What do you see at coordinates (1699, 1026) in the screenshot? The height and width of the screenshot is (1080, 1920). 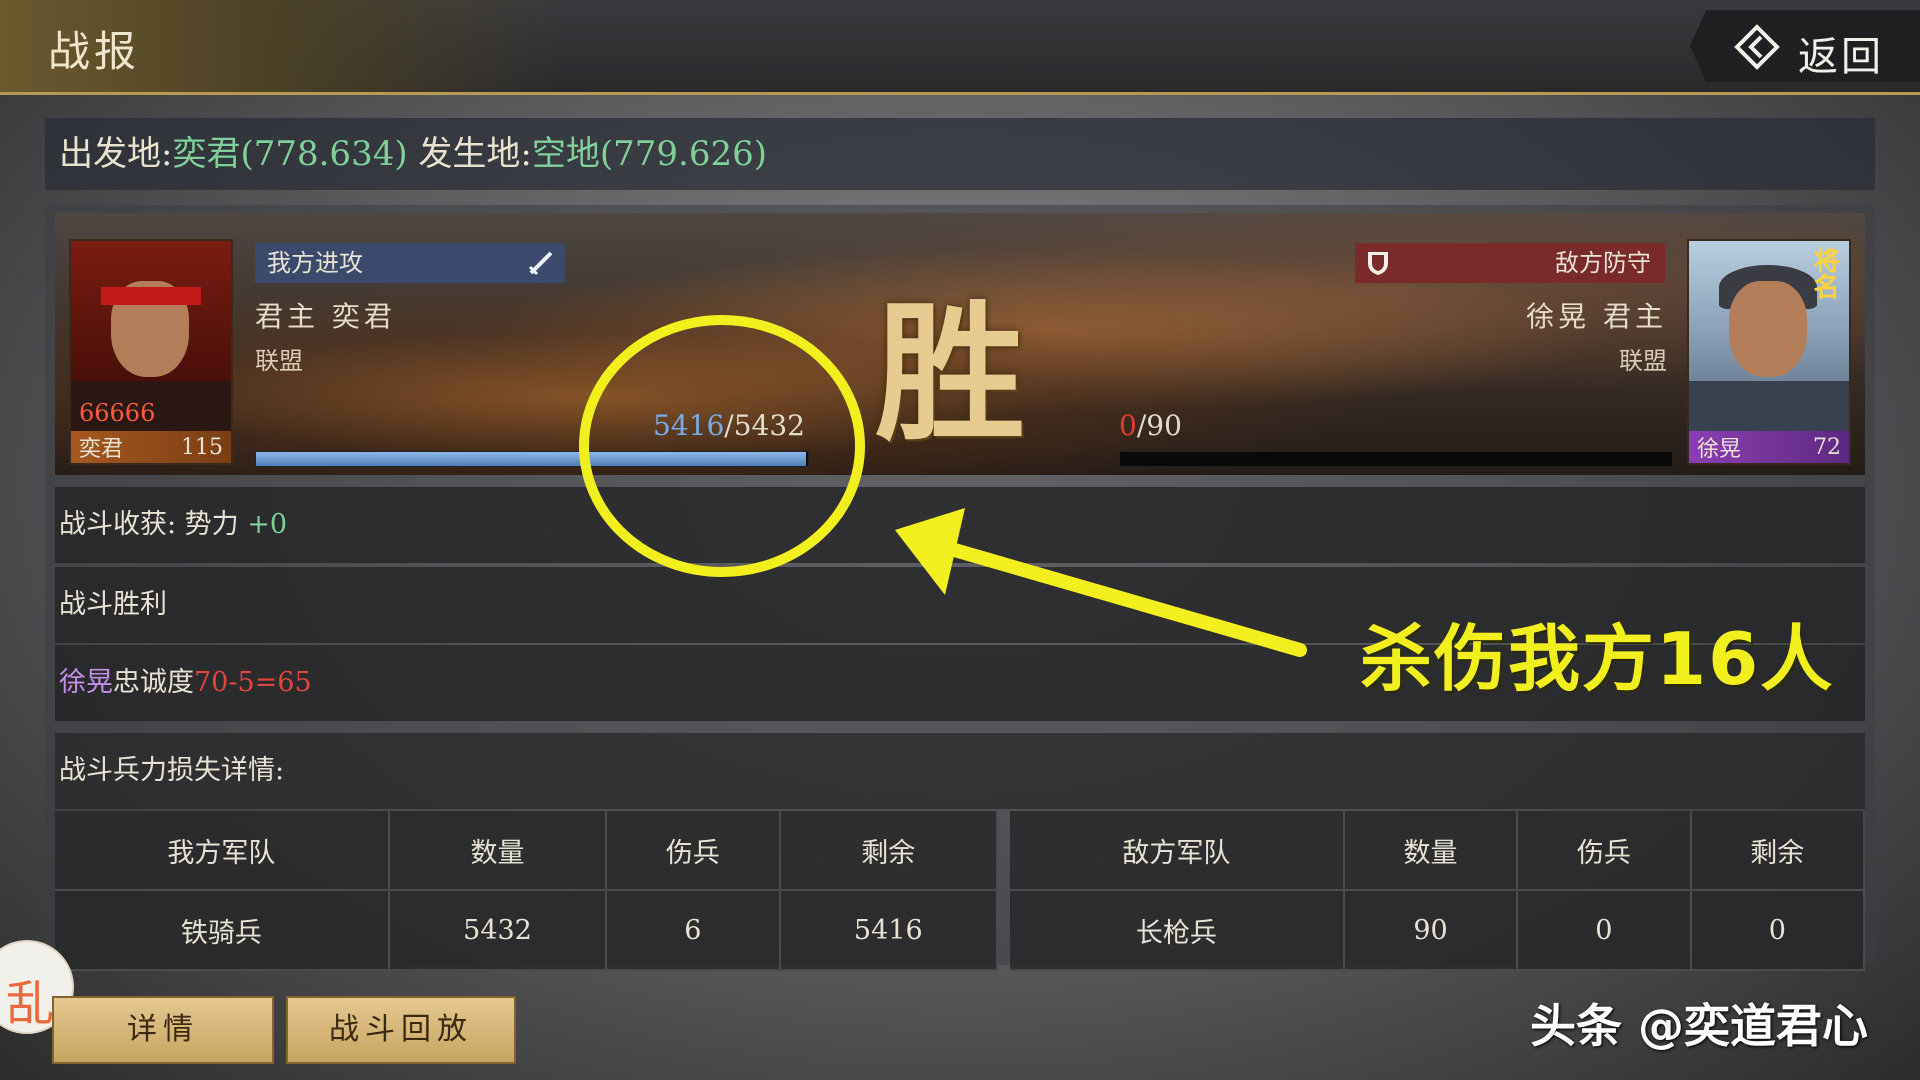 I see `watermark: 头条 @奕道君心` at bounding box center [1699, 1026].